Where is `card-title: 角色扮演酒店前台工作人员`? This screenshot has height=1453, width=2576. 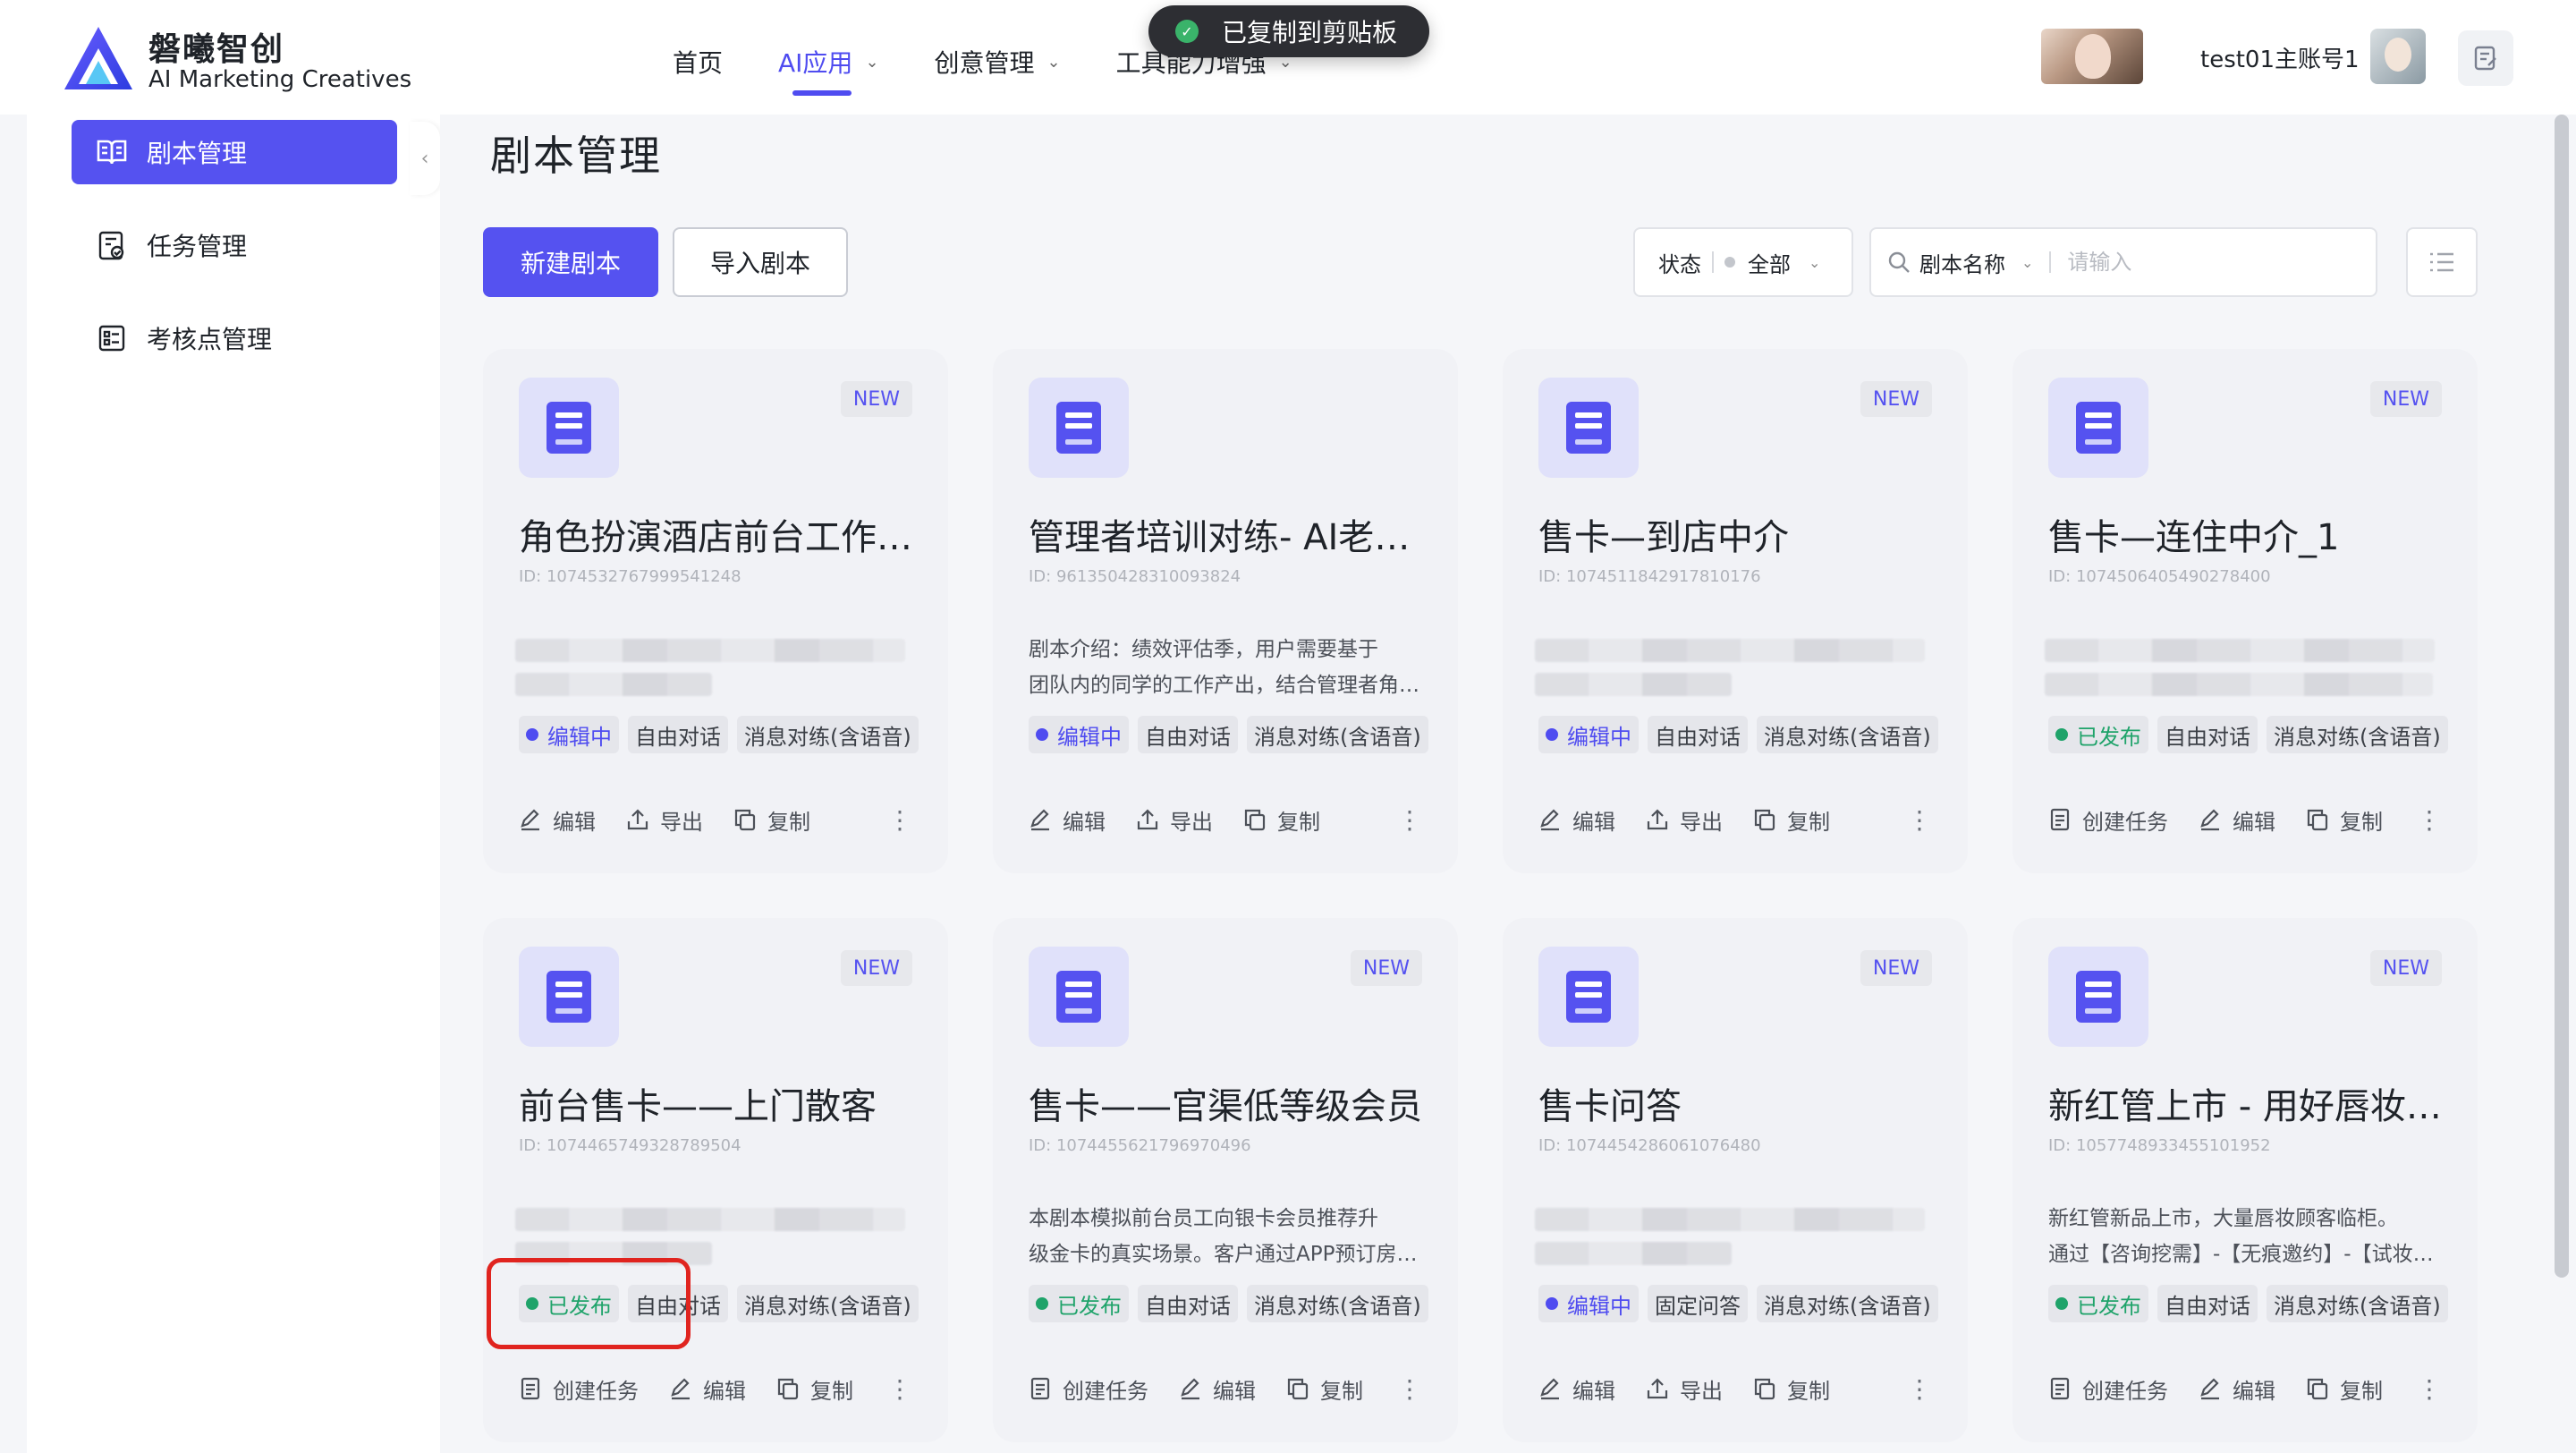 card-title: 角色扮演酒店前台工作人员 is located at coordinates (720, 534).